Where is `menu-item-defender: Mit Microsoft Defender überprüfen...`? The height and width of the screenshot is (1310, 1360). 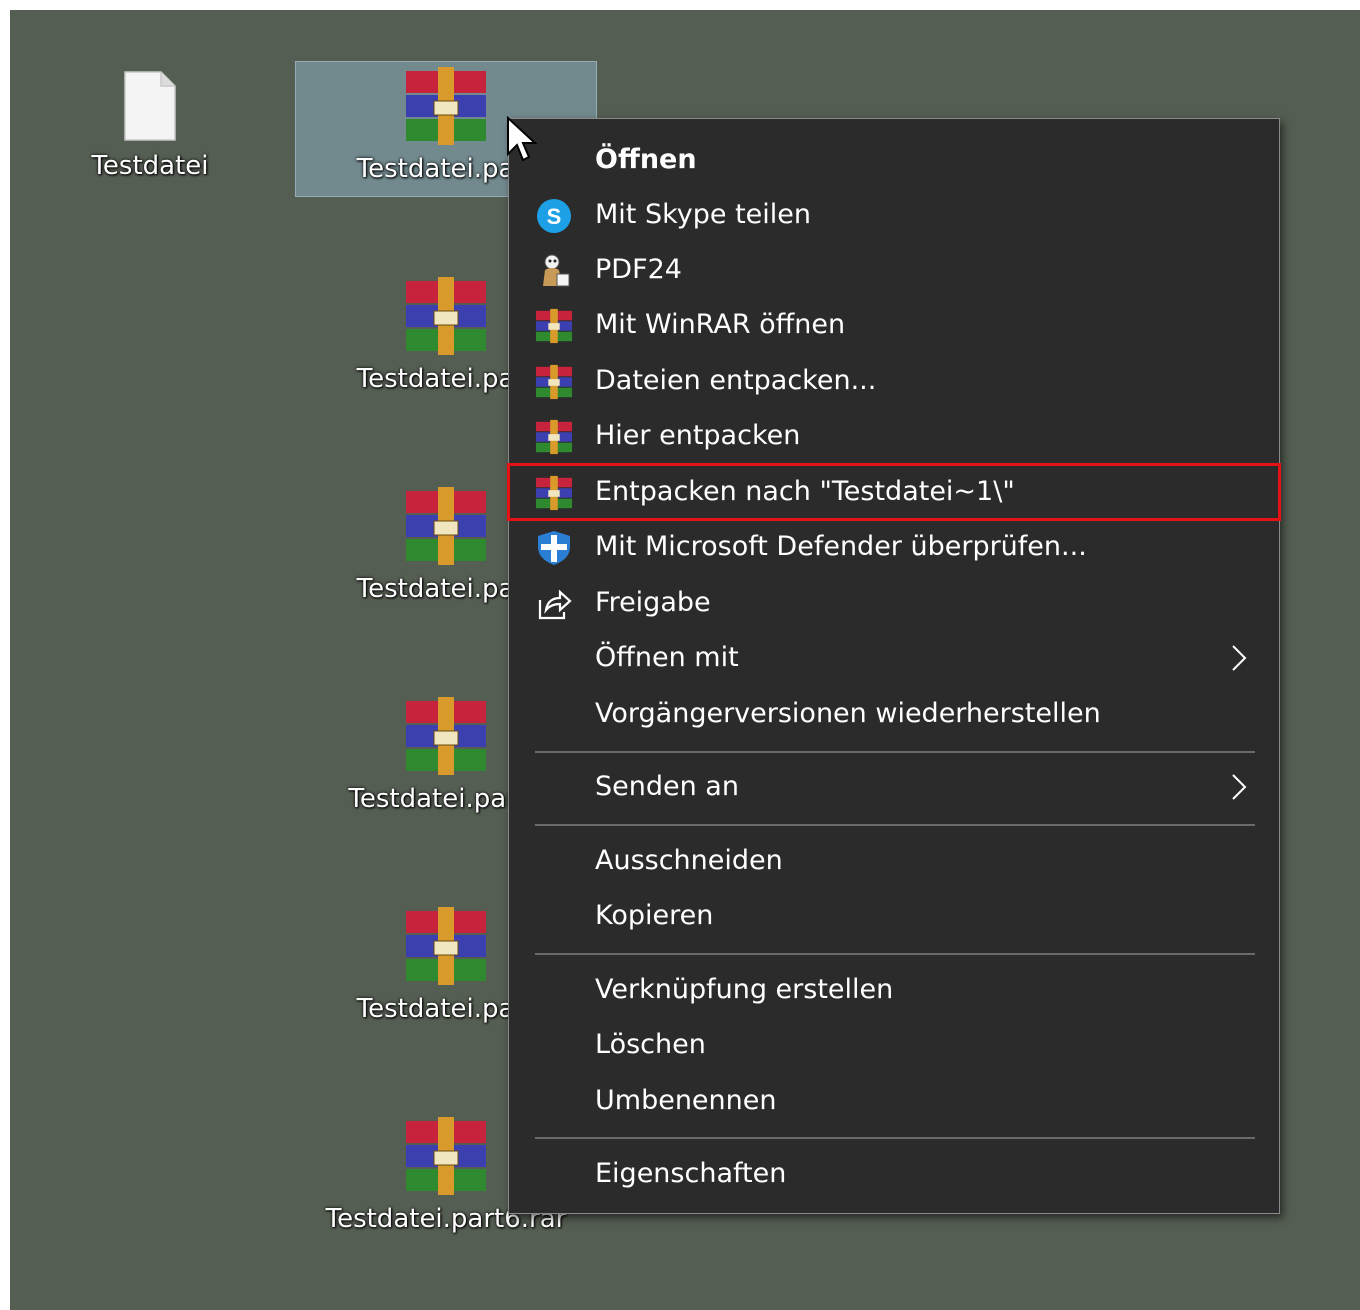
menu-item-defender: Mit Microsoft Defender überprüfen... is located at coordinates (894, 547).